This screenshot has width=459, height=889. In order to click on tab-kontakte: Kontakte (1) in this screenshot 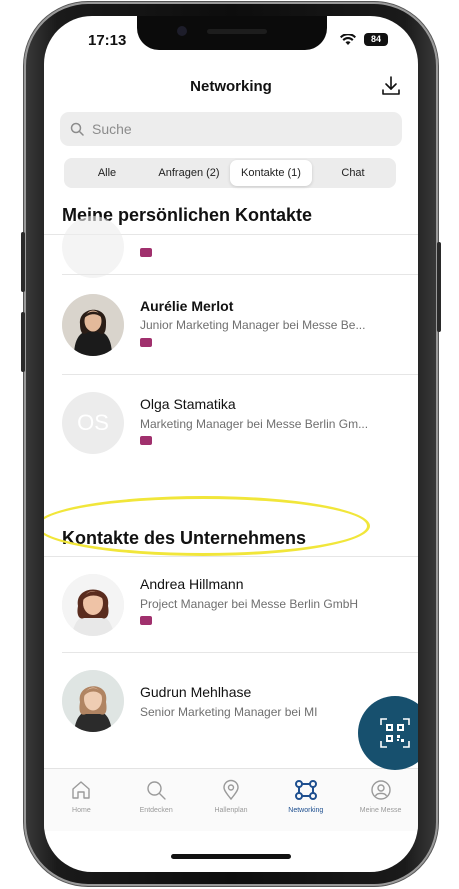, I will do `click(271, 173)`.